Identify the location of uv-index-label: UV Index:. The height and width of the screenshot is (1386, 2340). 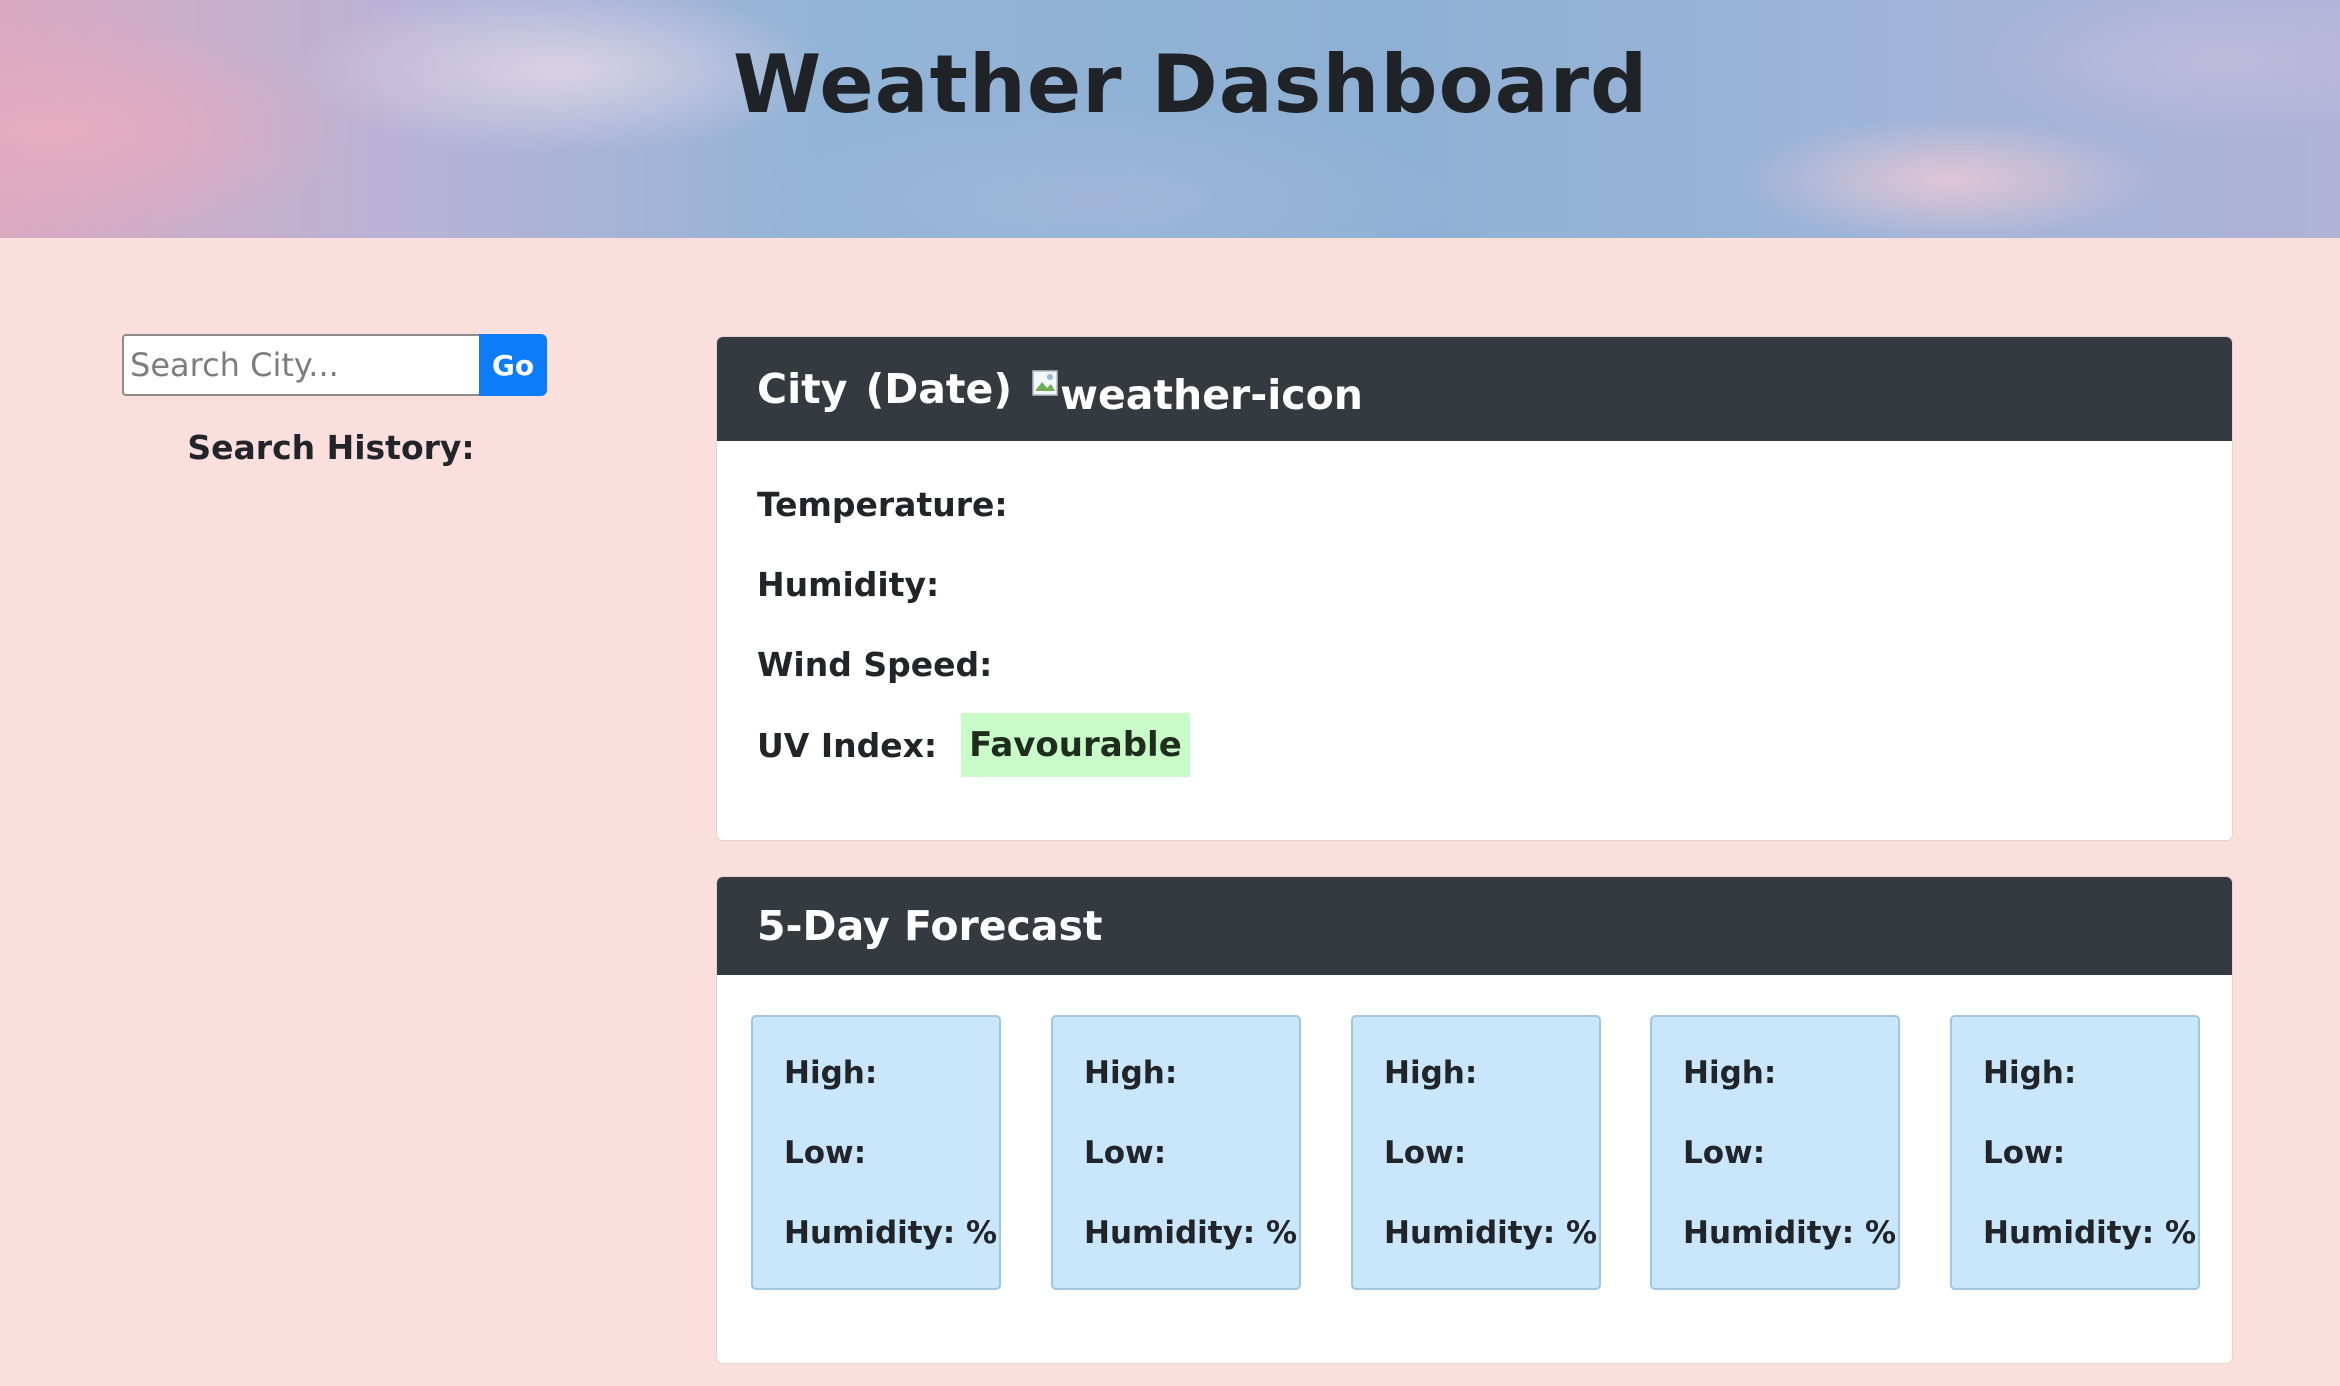
(847, 745).